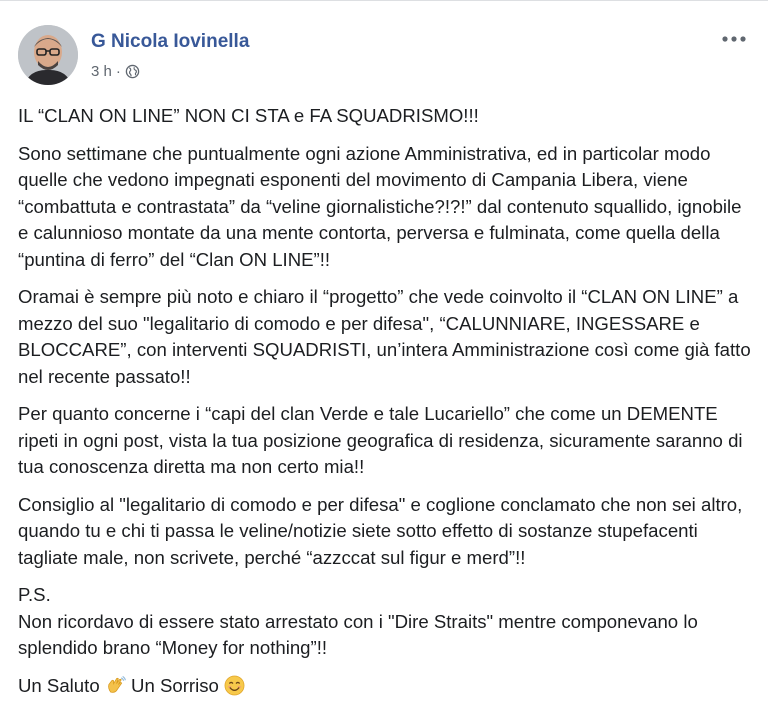 This screenshot has width=768, height=718. I want to click on post-time: 3 h, so click(101, 71).